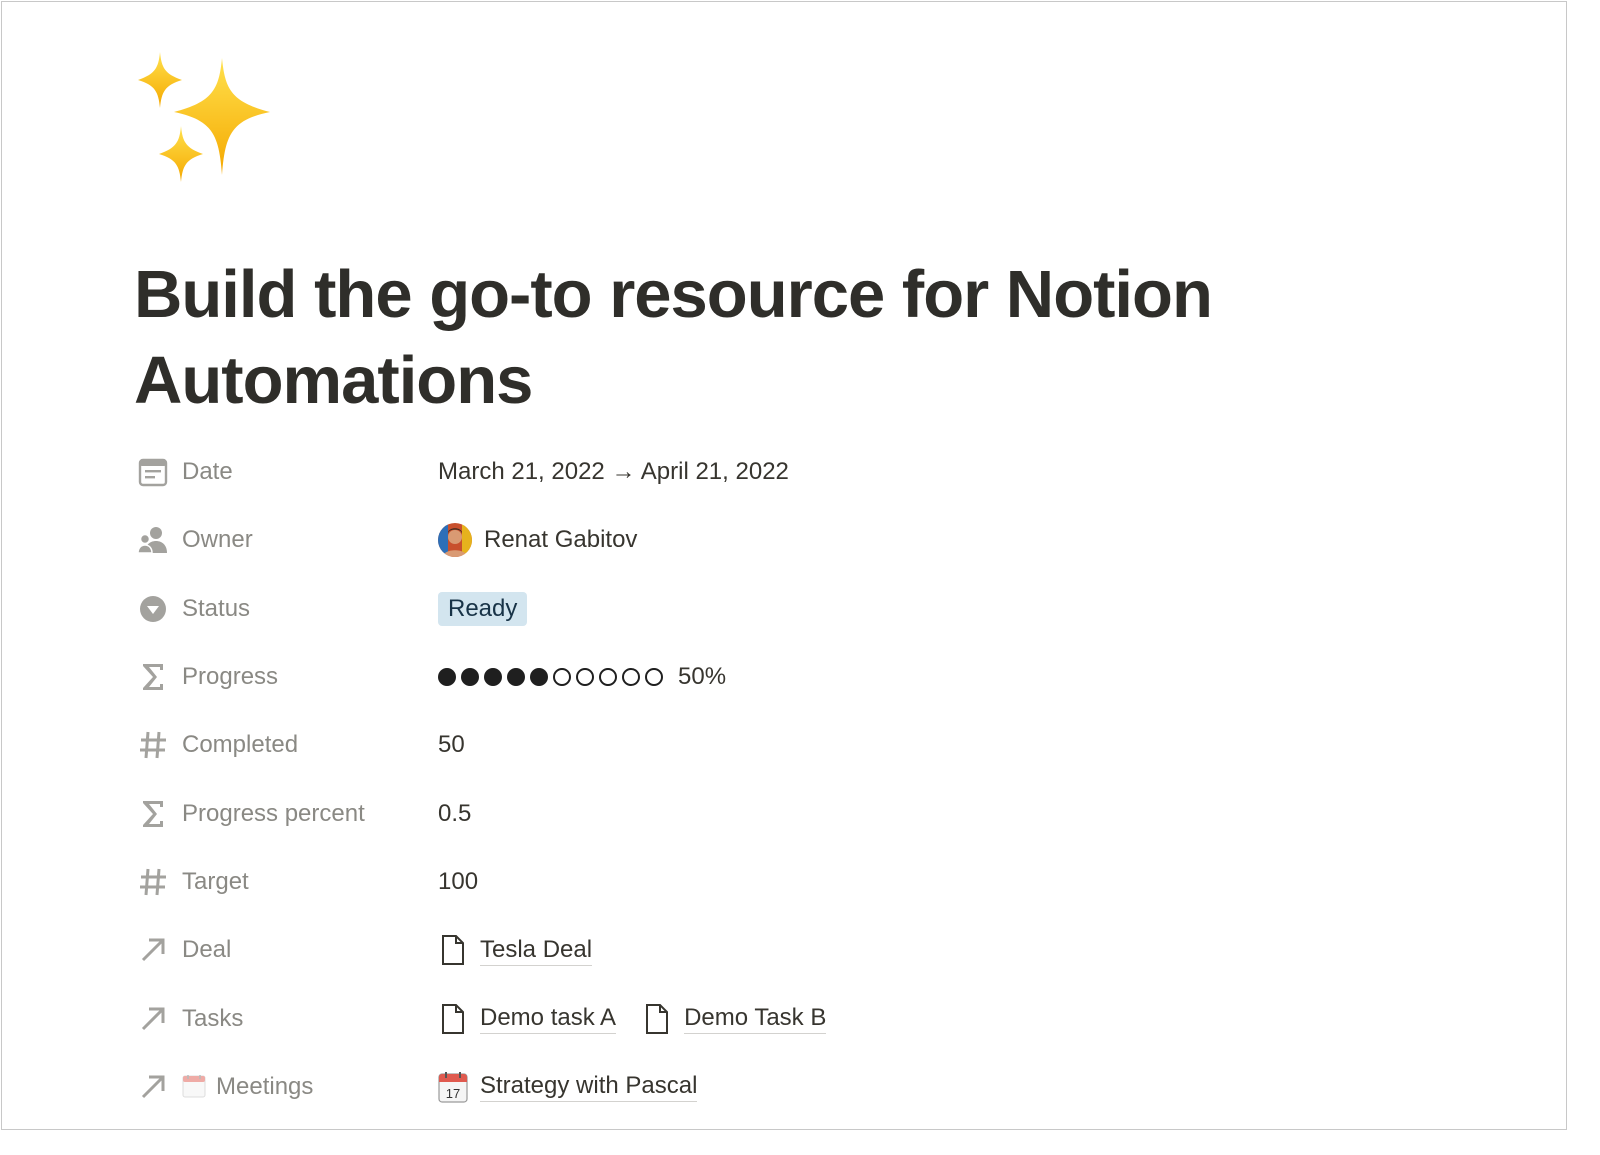 This screenshot has height=1155, width=1600. What do you see at coordinates (886, 677) in the screenshot?
I see `property-value-progress: 50%` at bounding box center [886, 677].